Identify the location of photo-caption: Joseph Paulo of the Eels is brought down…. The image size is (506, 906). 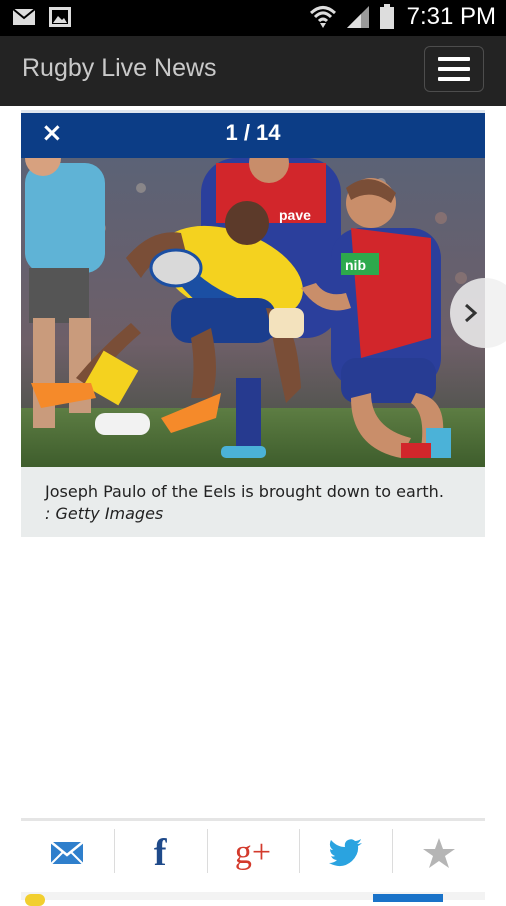
(244, 491).